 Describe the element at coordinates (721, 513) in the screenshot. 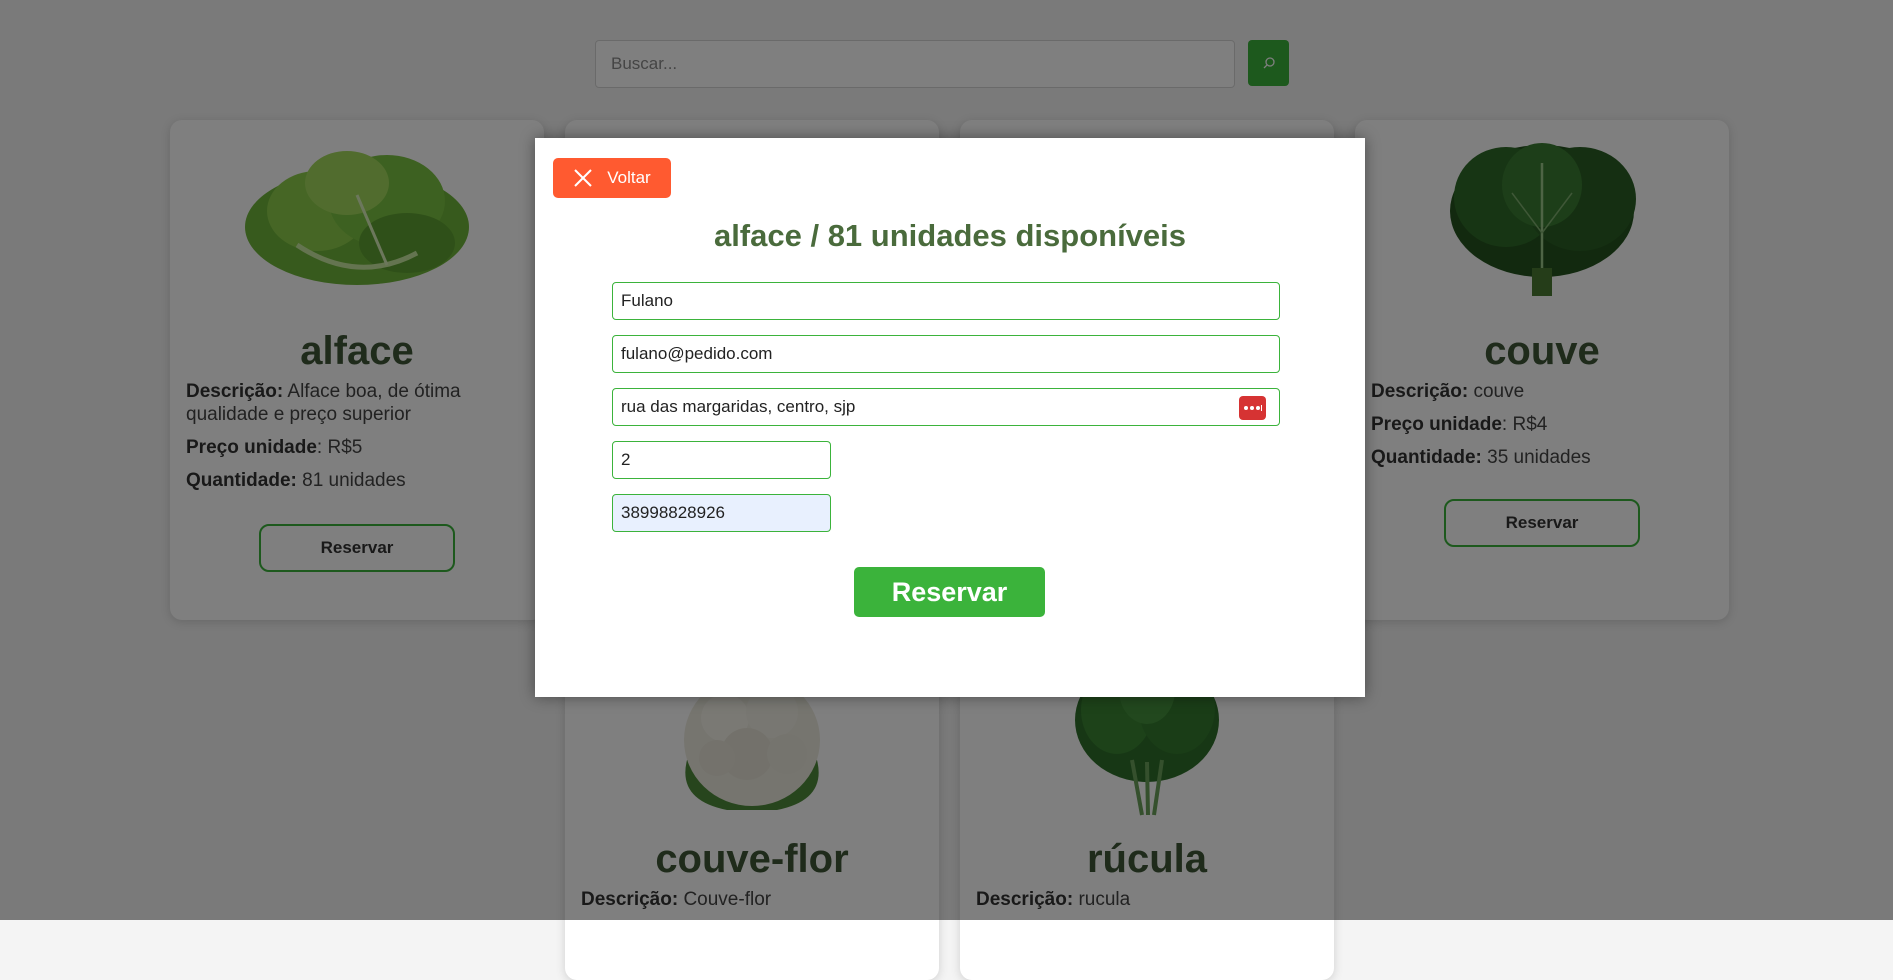

I see `phone-field` at that location.